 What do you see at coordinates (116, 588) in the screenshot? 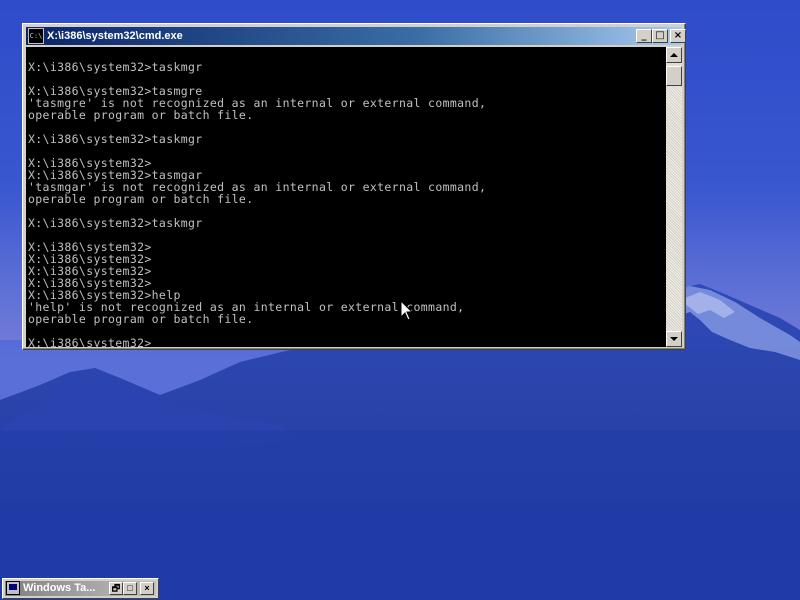
I see `restore-button: 🗗` at bounding box center [116, 588].